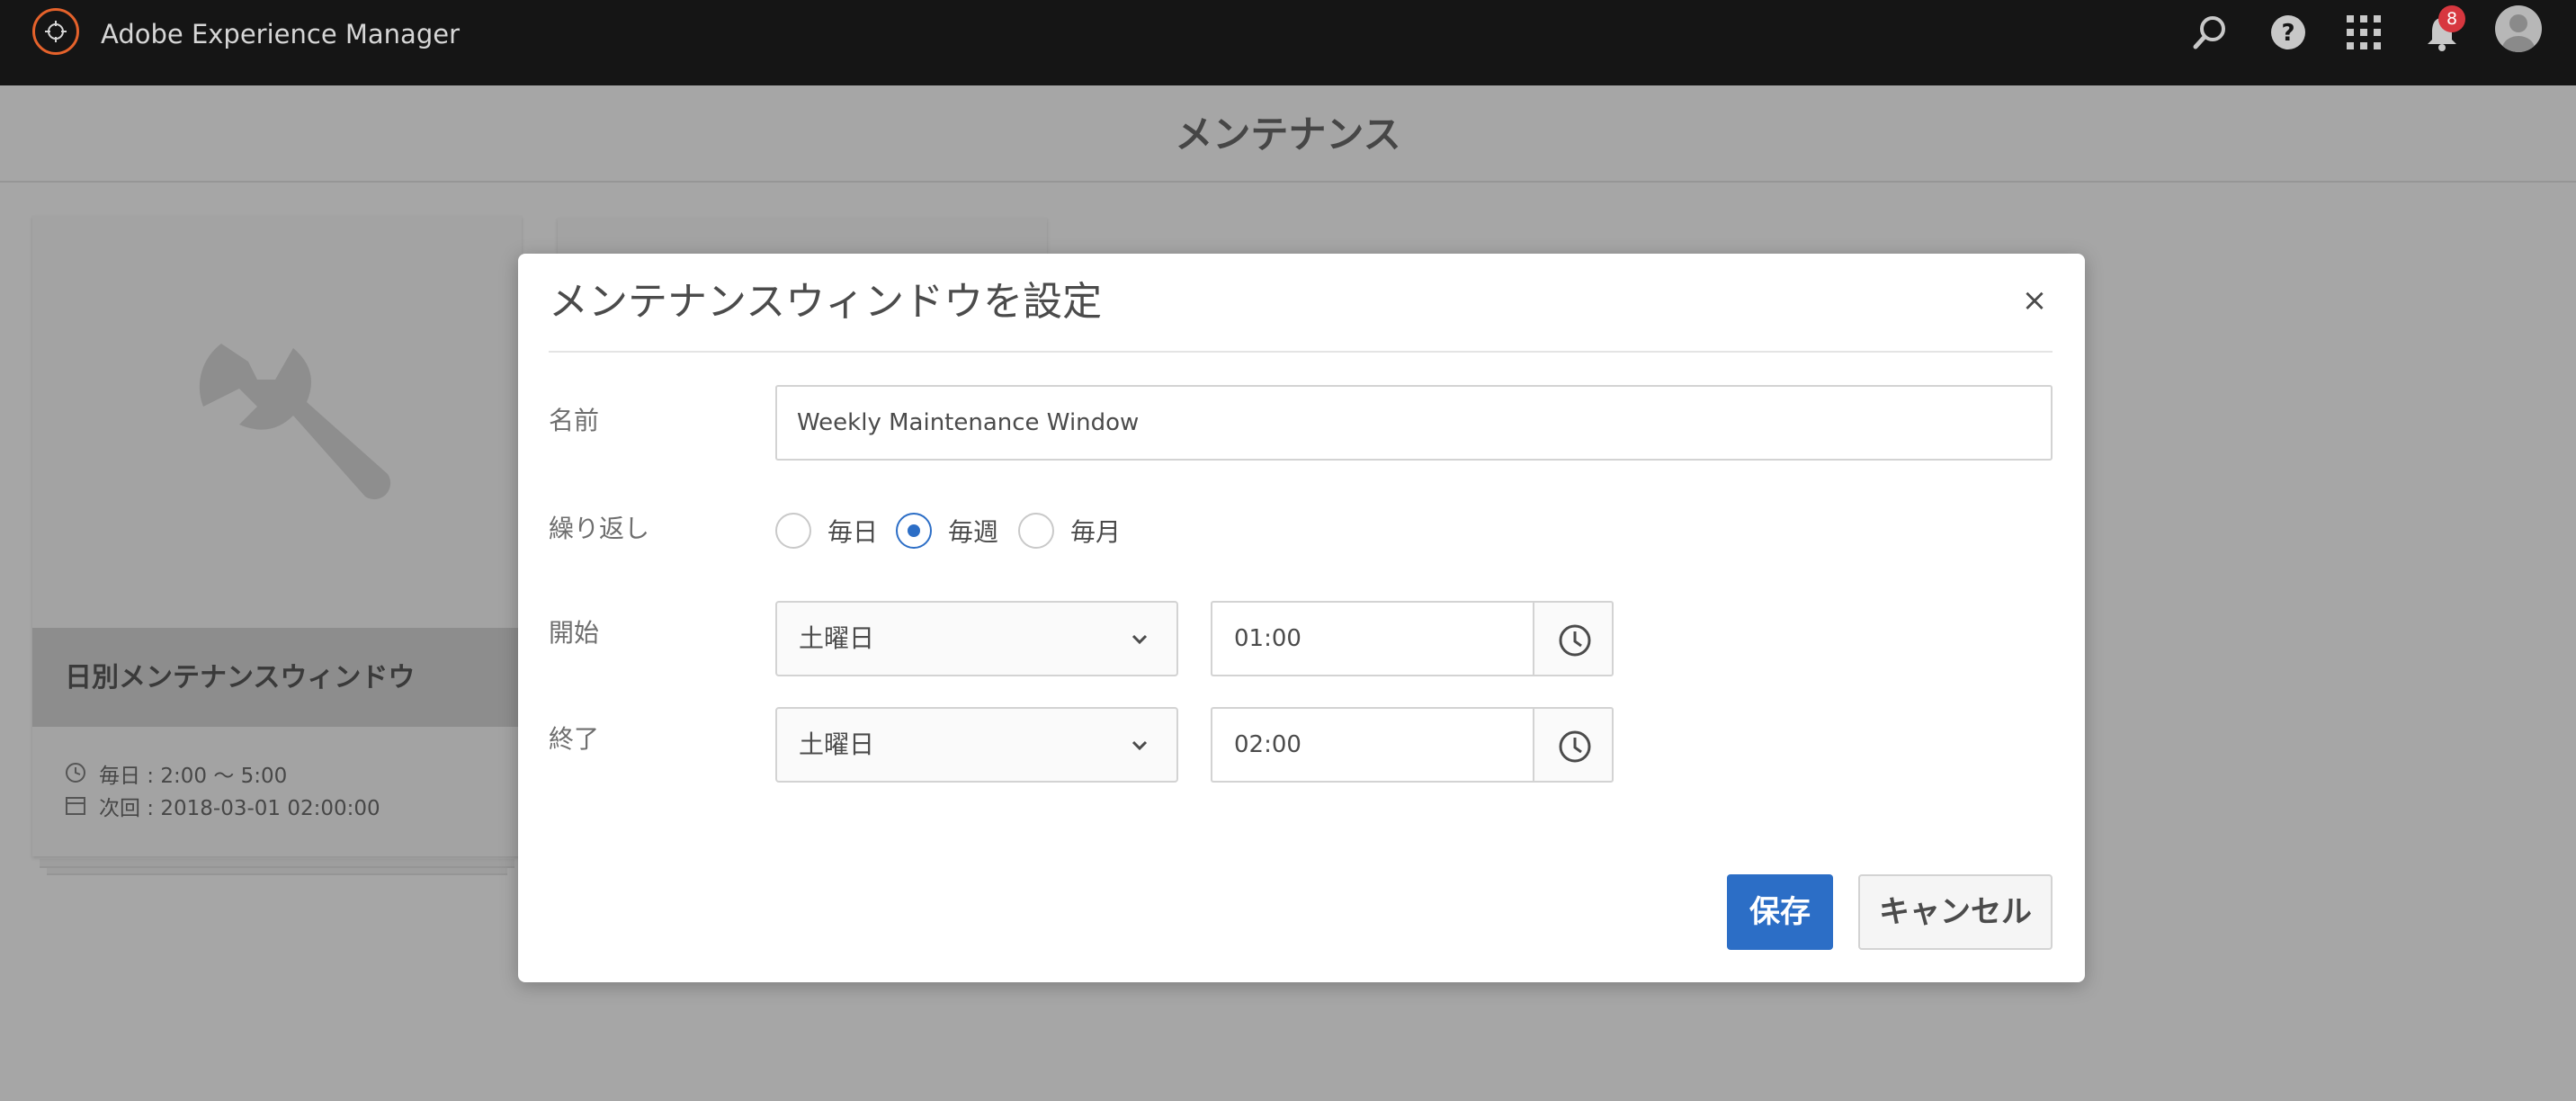  Describe the element at coordinates (239, 808) in the screenshot. I see `card-next-run-text: 次回 : 2018-03-01 02:00:00` at that location.